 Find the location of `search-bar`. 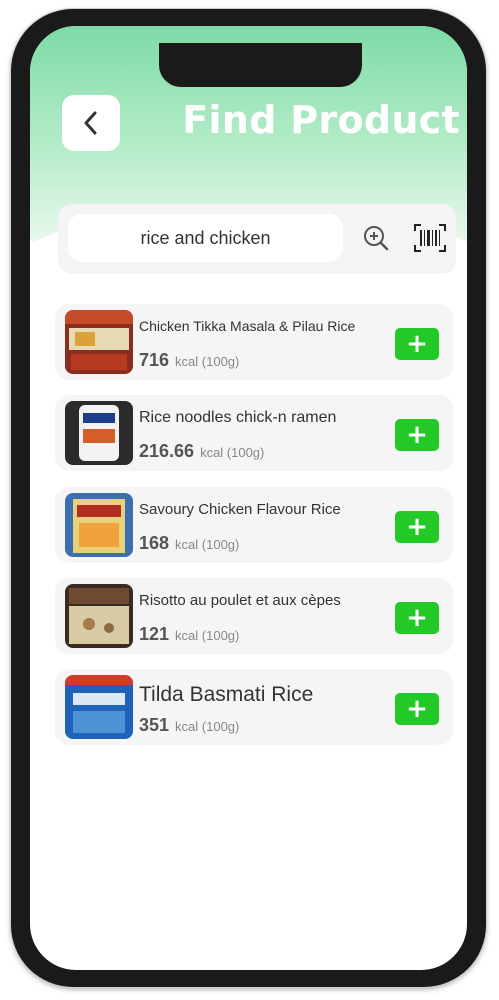

search-bar is located at coordinates (257, 239).